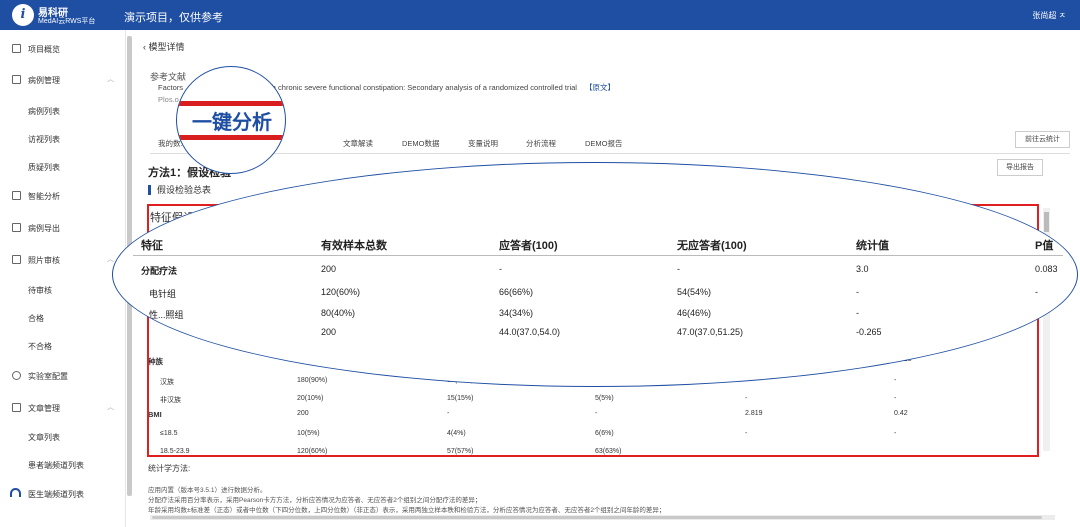  What do you see at coordinates (56, 465) in the screenshot?
I see `sidebar-item-patient-channels: 患者端频道列表` at bounding box center [56, 465].